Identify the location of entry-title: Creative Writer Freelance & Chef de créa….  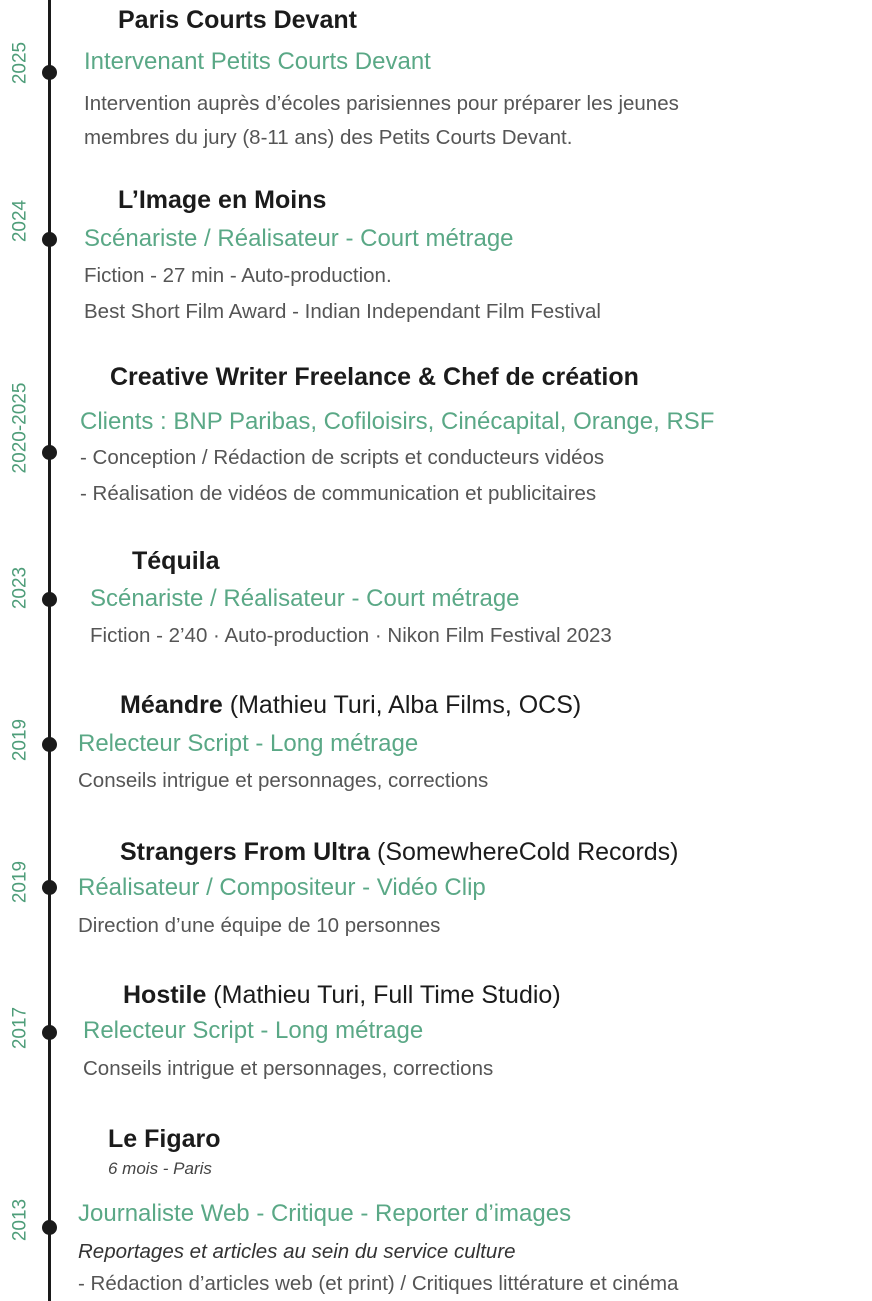
(374, 377).